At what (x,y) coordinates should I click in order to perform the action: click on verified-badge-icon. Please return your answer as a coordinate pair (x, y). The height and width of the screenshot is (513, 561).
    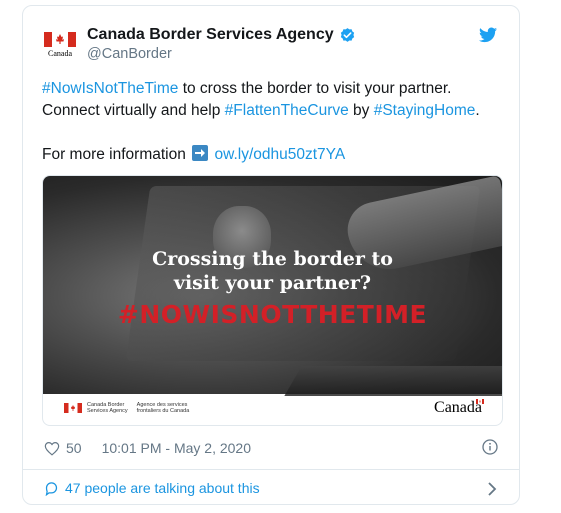
    Looking at the image, I should click on (347, 34).